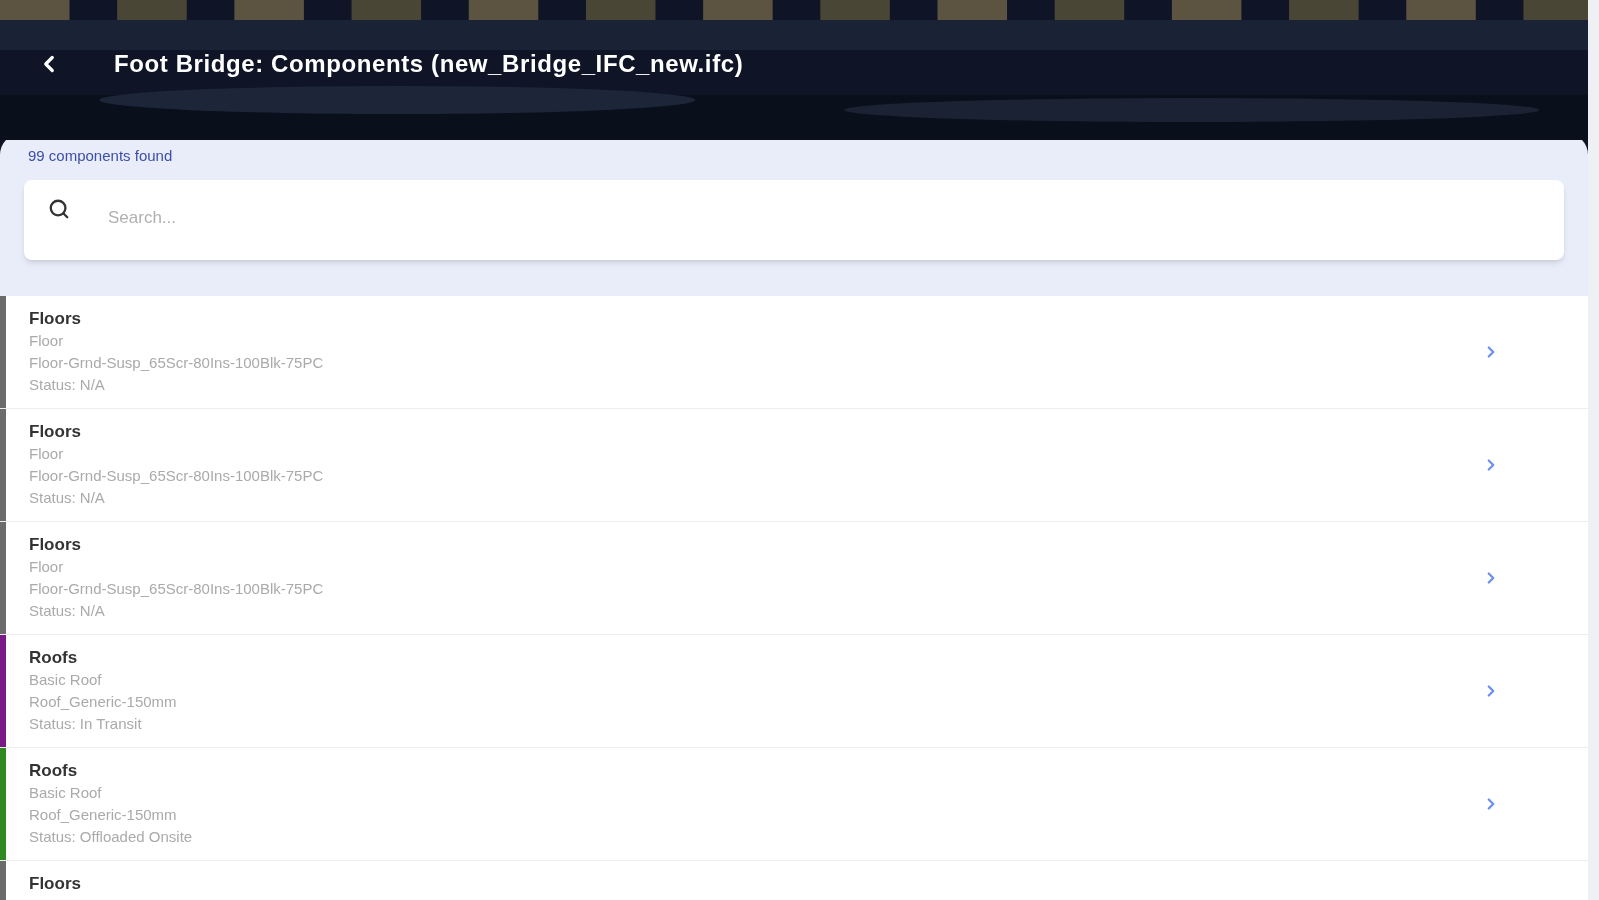  Describe the element at coordinates (100, 156) in the screenshot. I see `results-count: 99 components found` at that location.